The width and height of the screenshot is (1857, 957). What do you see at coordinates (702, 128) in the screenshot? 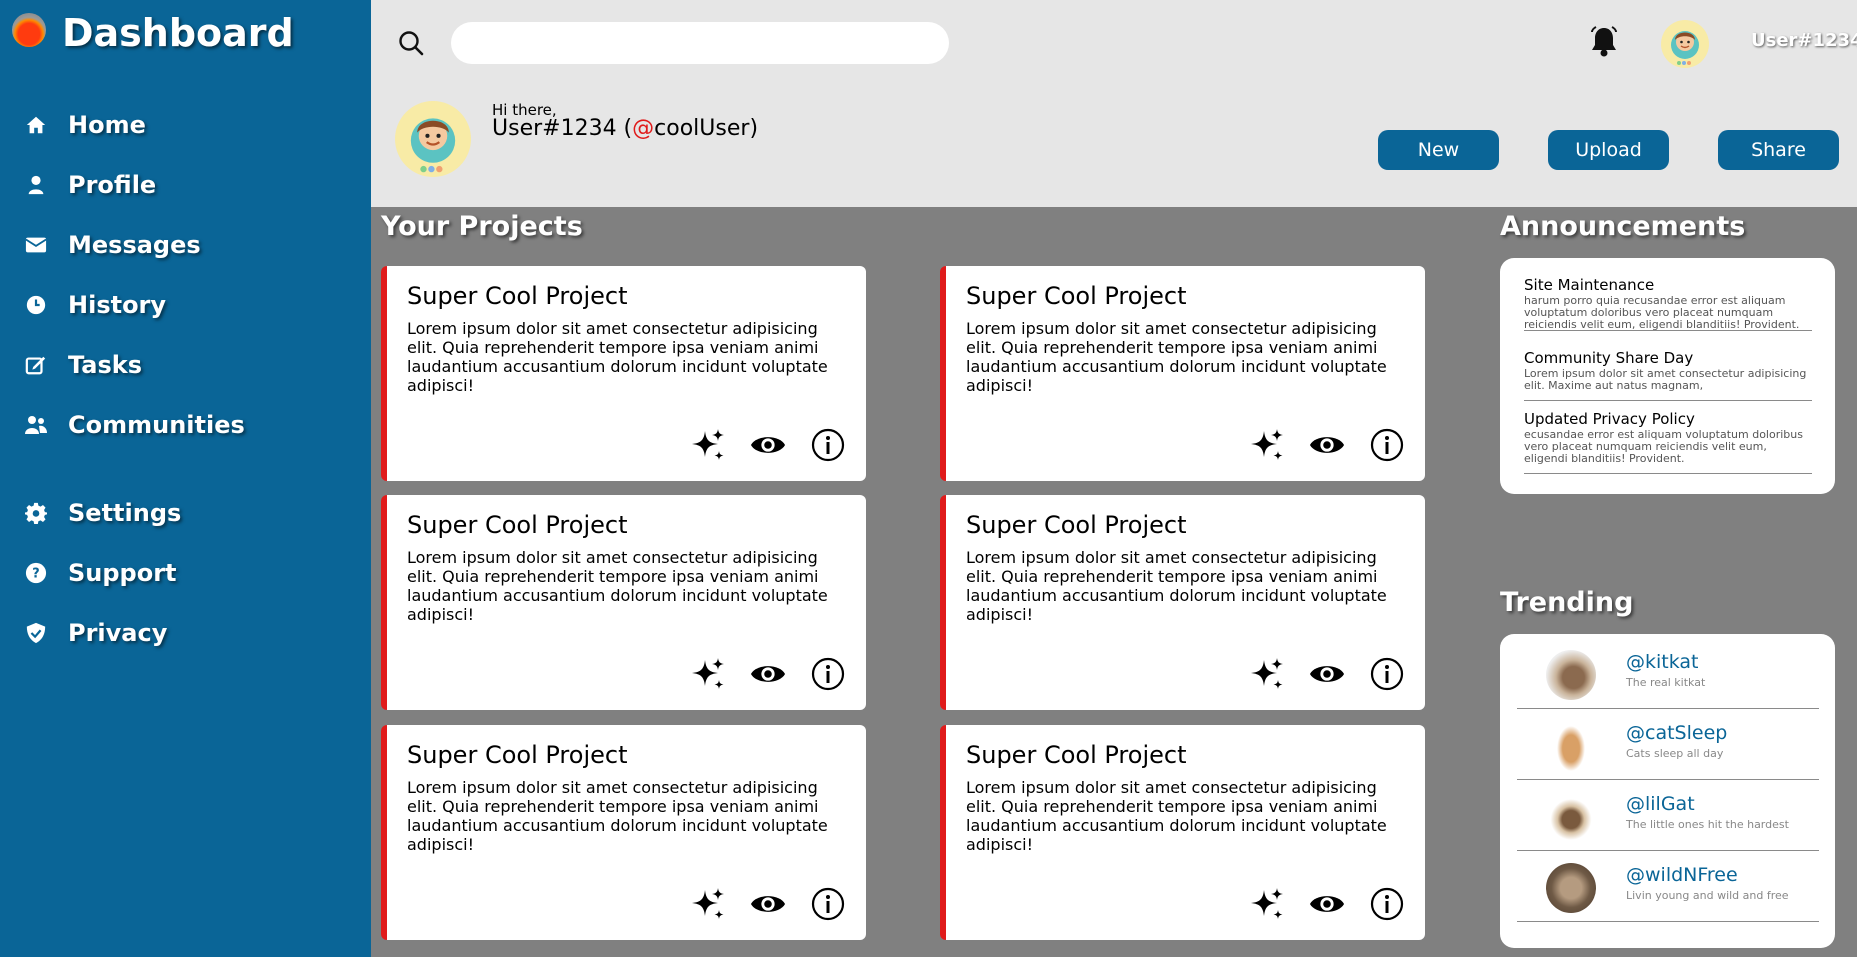
I see `user-handle: coolUser` at bounding box center [702, 128].